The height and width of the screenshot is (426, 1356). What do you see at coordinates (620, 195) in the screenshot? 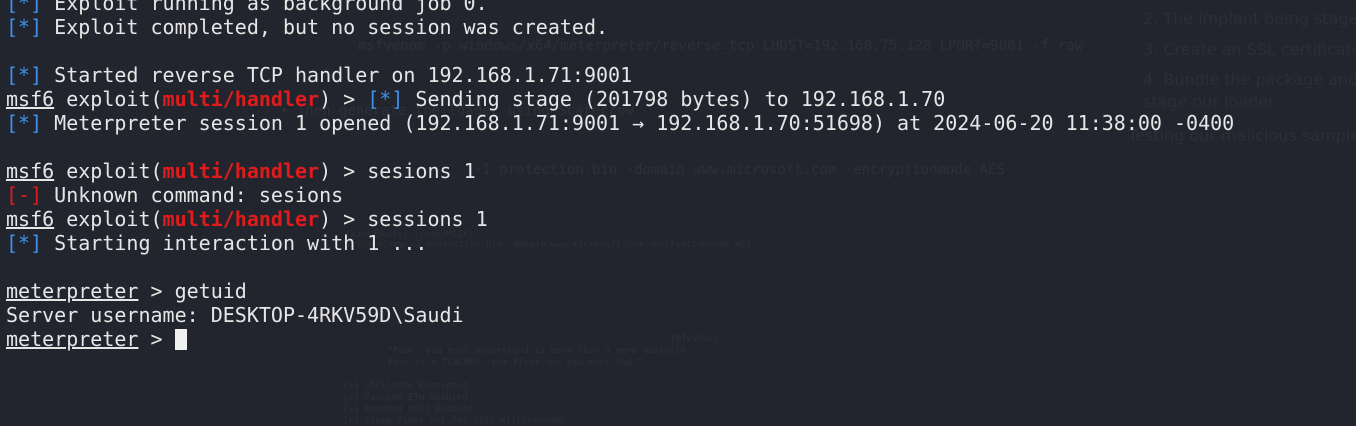
I see `terminal-line: [-] Unknown command: sesions` at bounding box center [620, 195].